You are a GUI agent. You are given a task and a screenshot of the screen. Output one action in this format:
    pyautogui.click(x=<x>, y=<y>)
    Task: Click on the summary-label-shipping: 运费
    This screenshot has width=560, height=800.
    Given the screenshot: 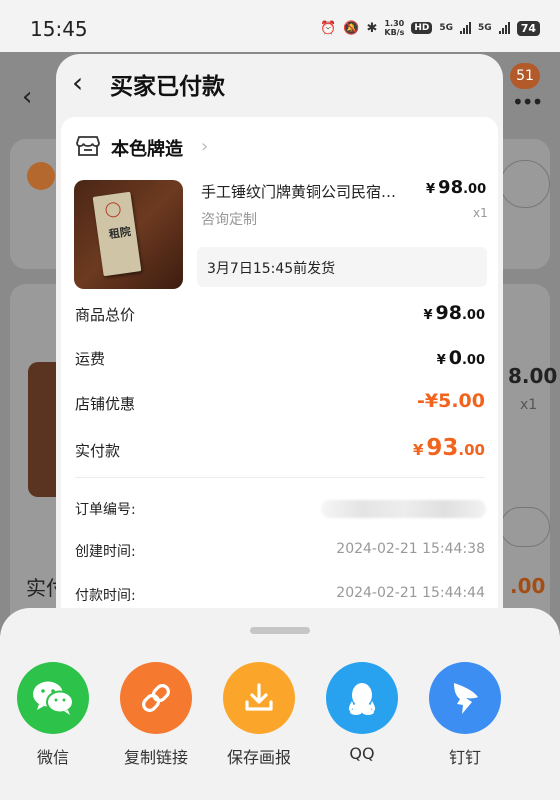 What is the action you would take?
    pyautogui.click(x=90, y=359)
    